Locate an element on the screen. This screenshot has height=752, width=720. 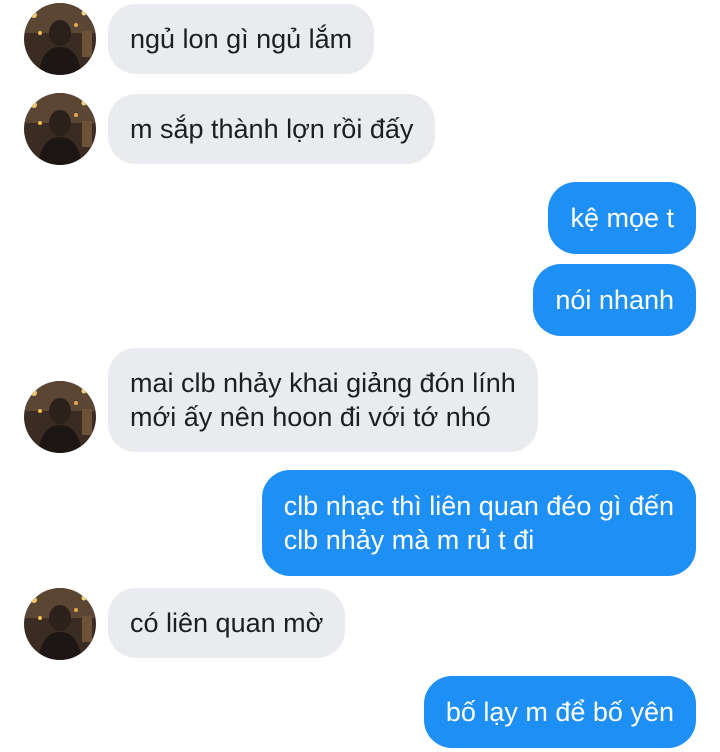
message-text-line: mai clb nhảy khai giảng đón lính is located at coordinates (323, 383).